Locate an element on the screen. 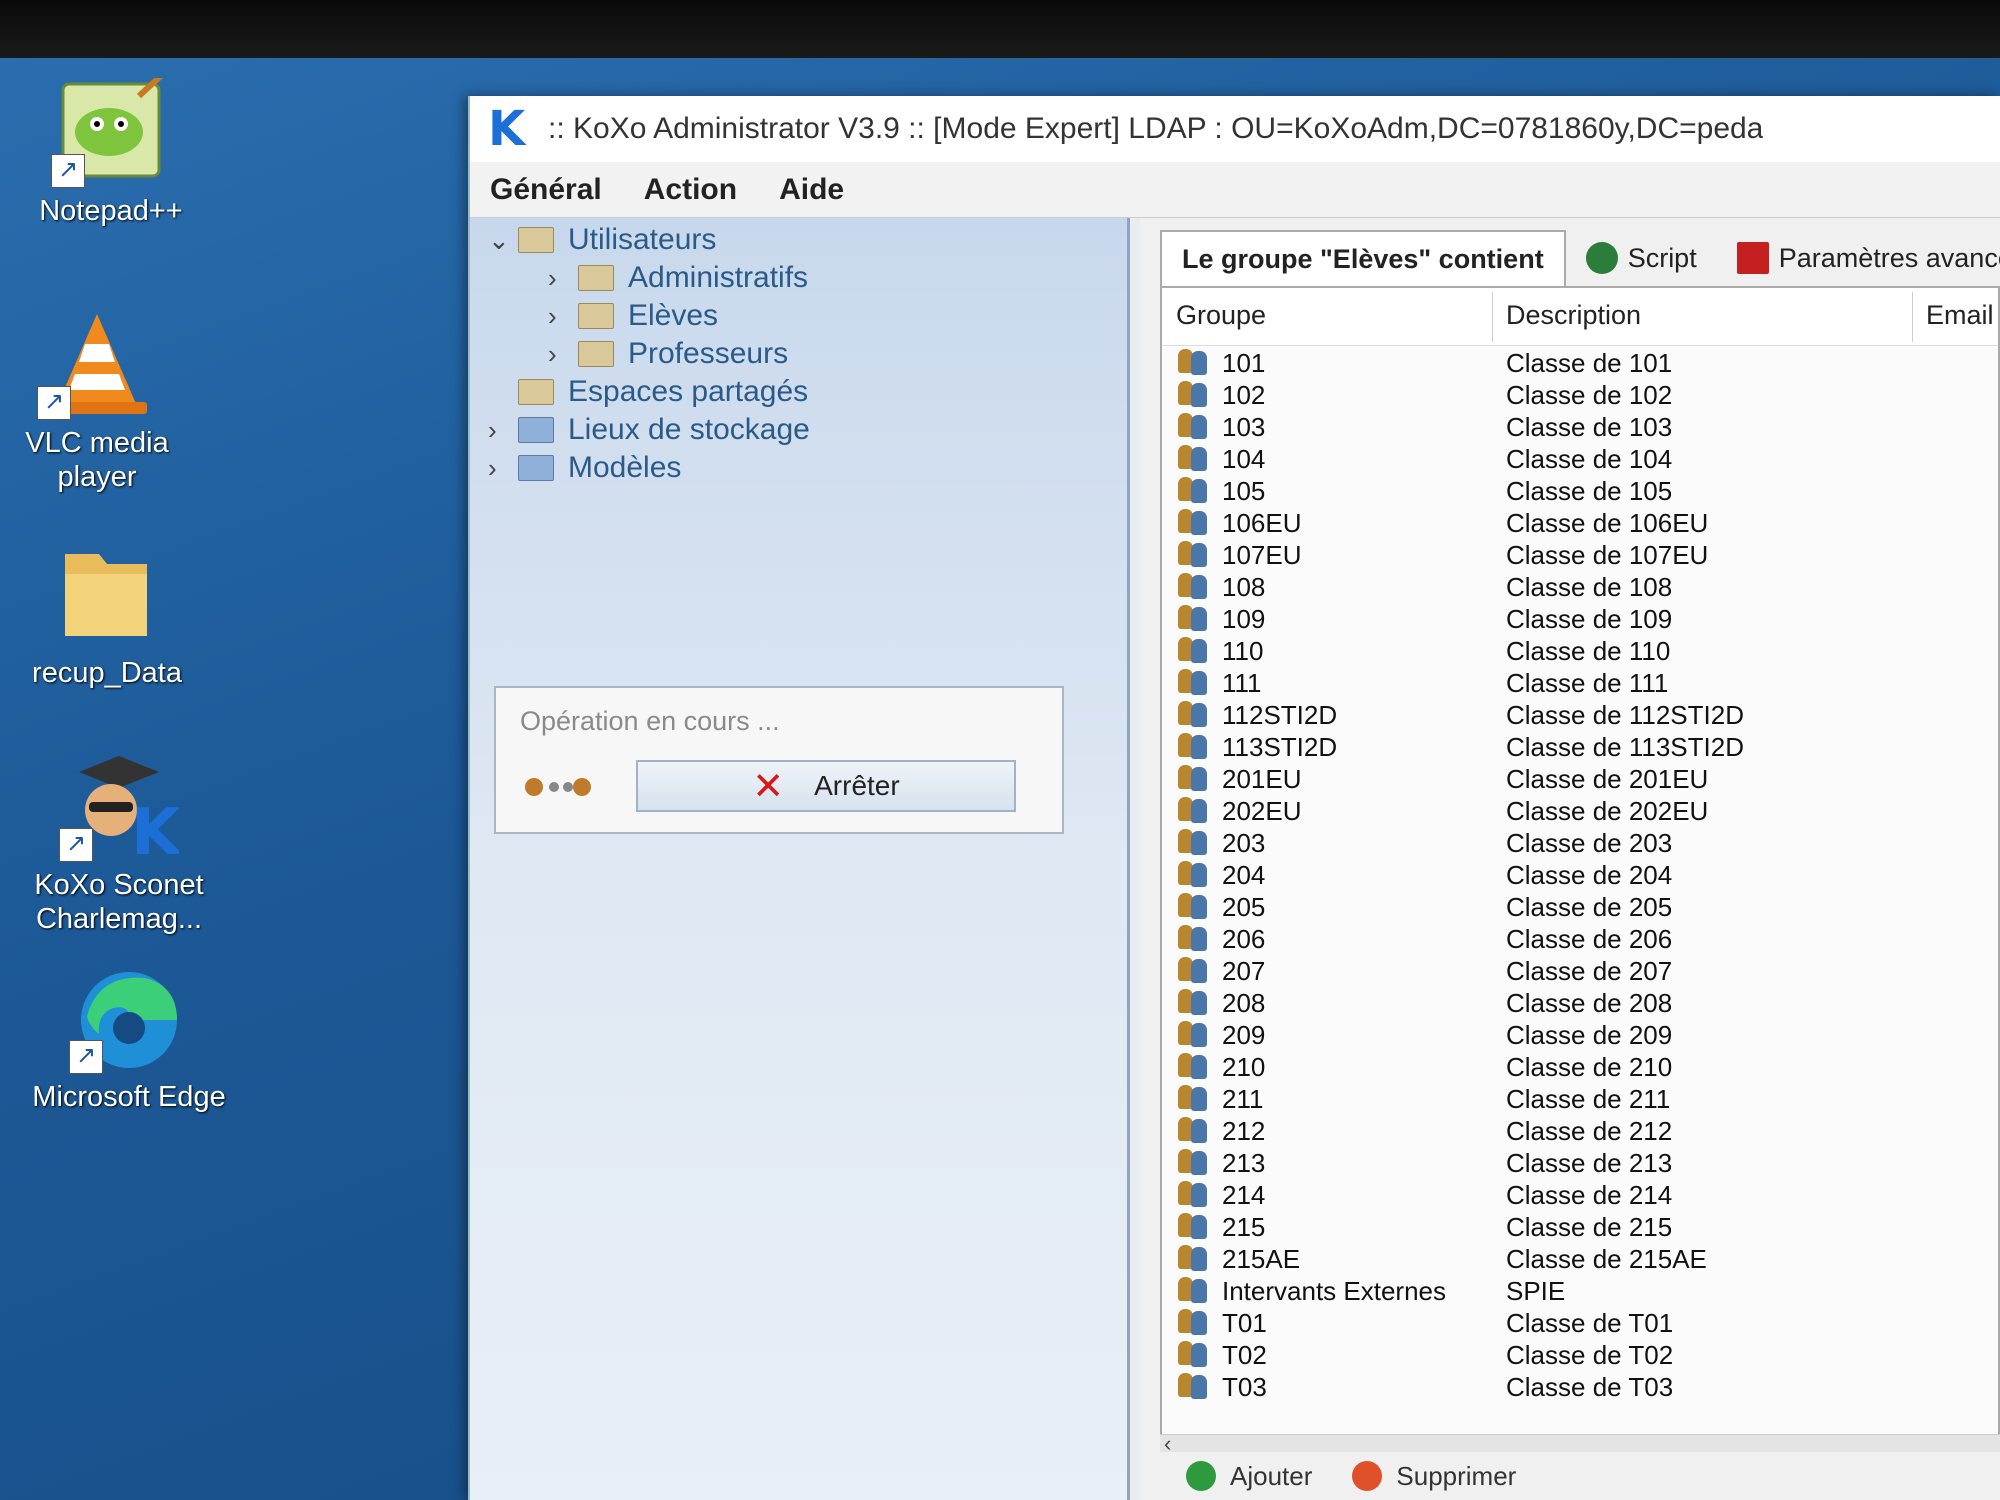 This screenshot has width=2000, height=1500. column-header-group: Groupe is located at coordinates (1221, 315).